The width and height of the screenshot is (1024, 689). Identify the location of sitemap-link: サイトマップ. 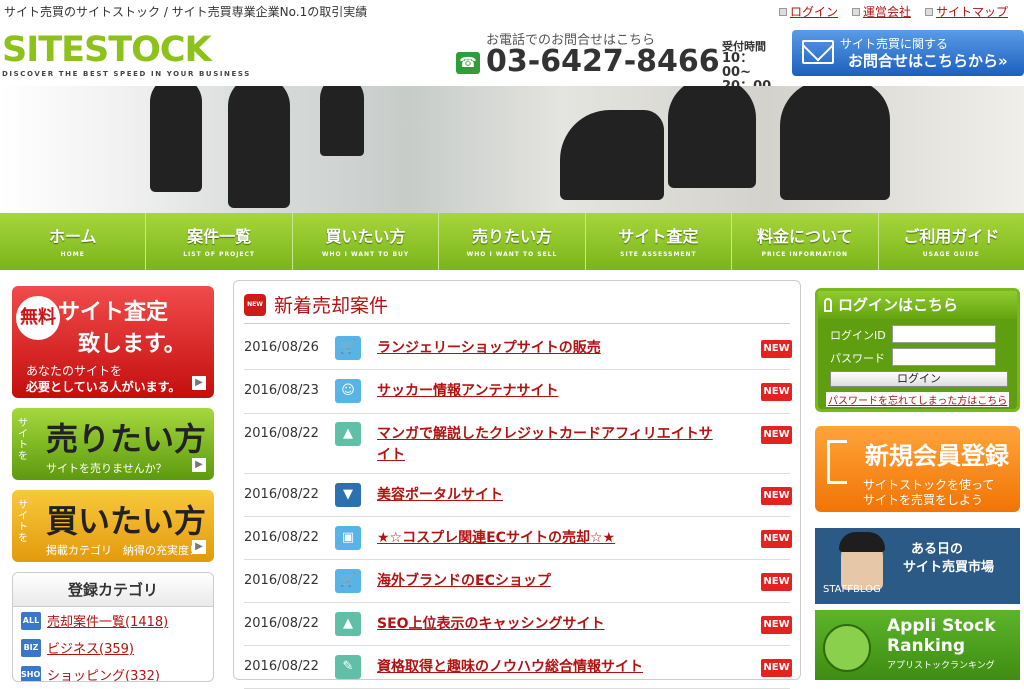
(966, 11).